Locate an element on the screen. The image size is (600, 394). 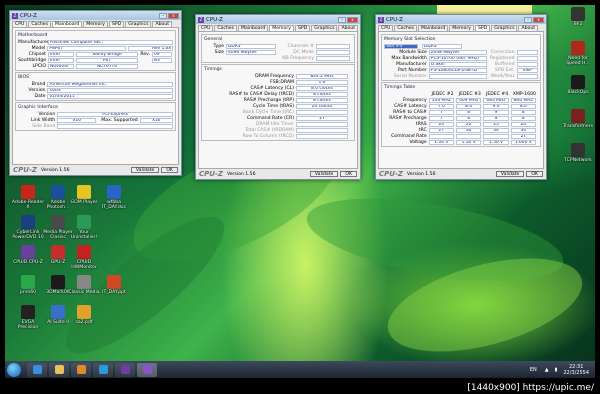
spd-side-value is located at coordinates (527, 52).